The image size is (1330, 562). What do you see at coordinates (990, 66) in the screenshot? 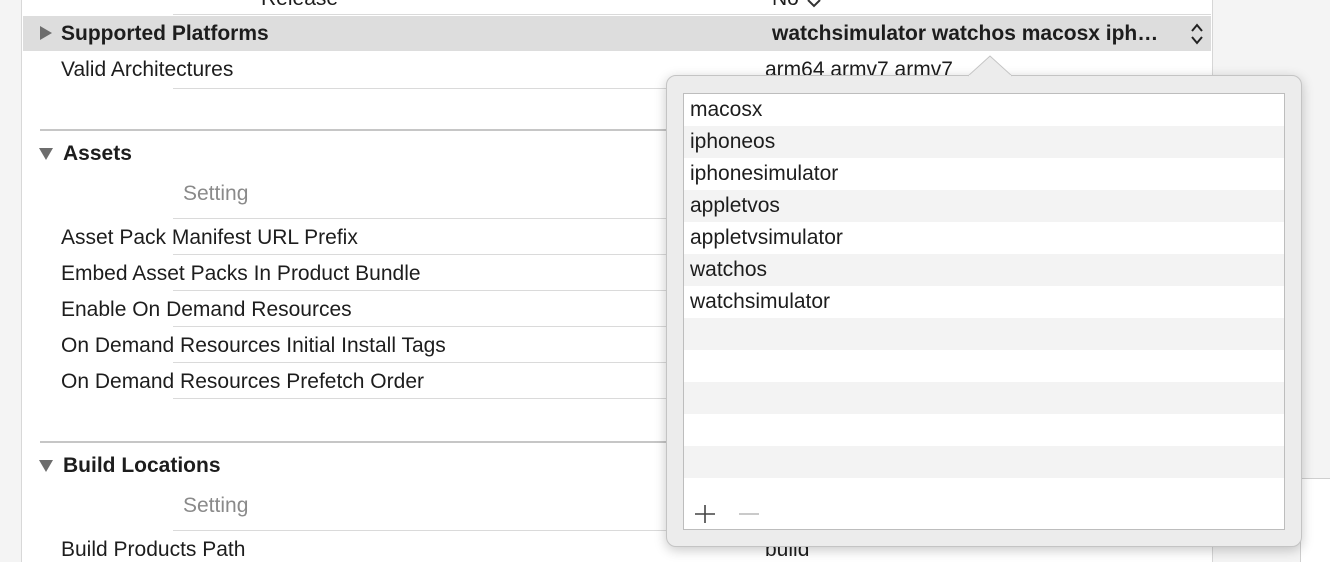
I see `popover-arrow` at bounding box center [990, 66].